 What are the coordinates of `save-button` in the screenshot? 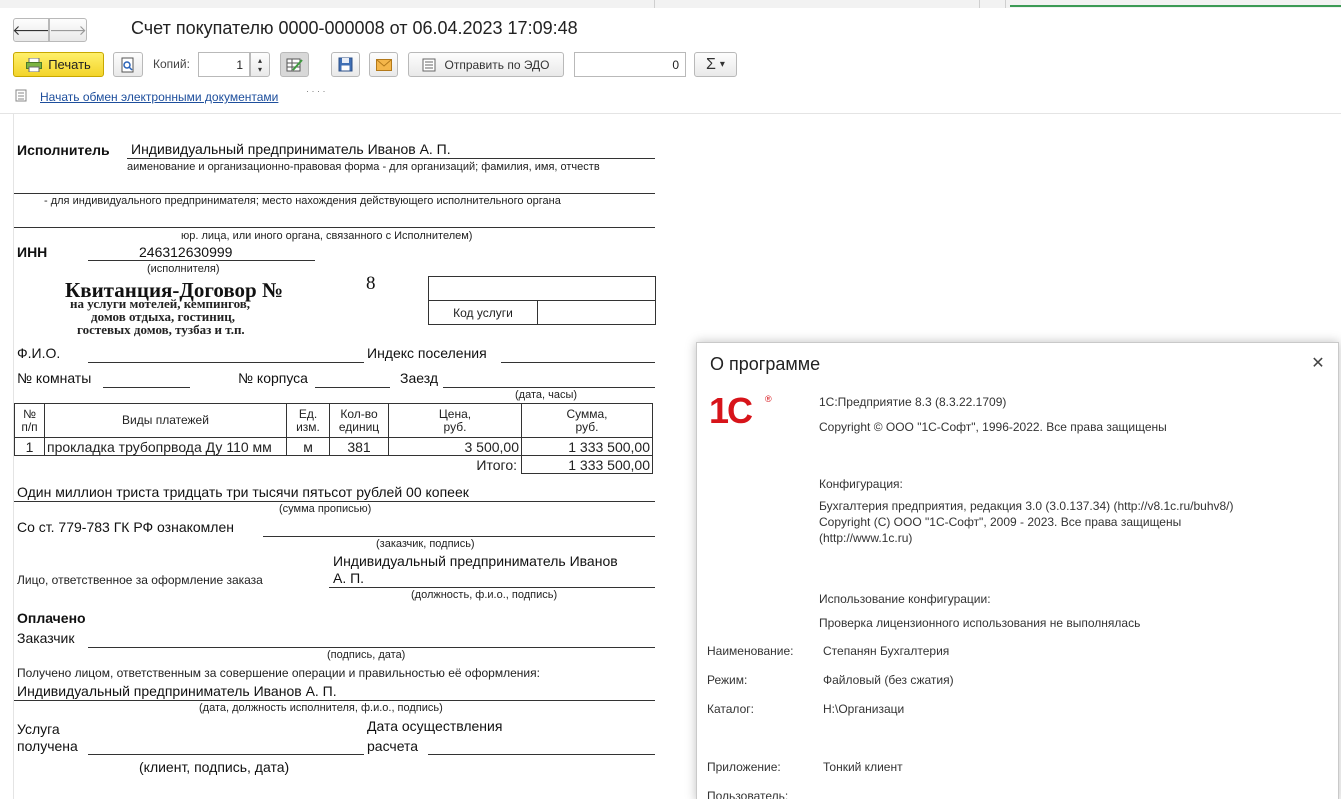 It's located at (345, 64).